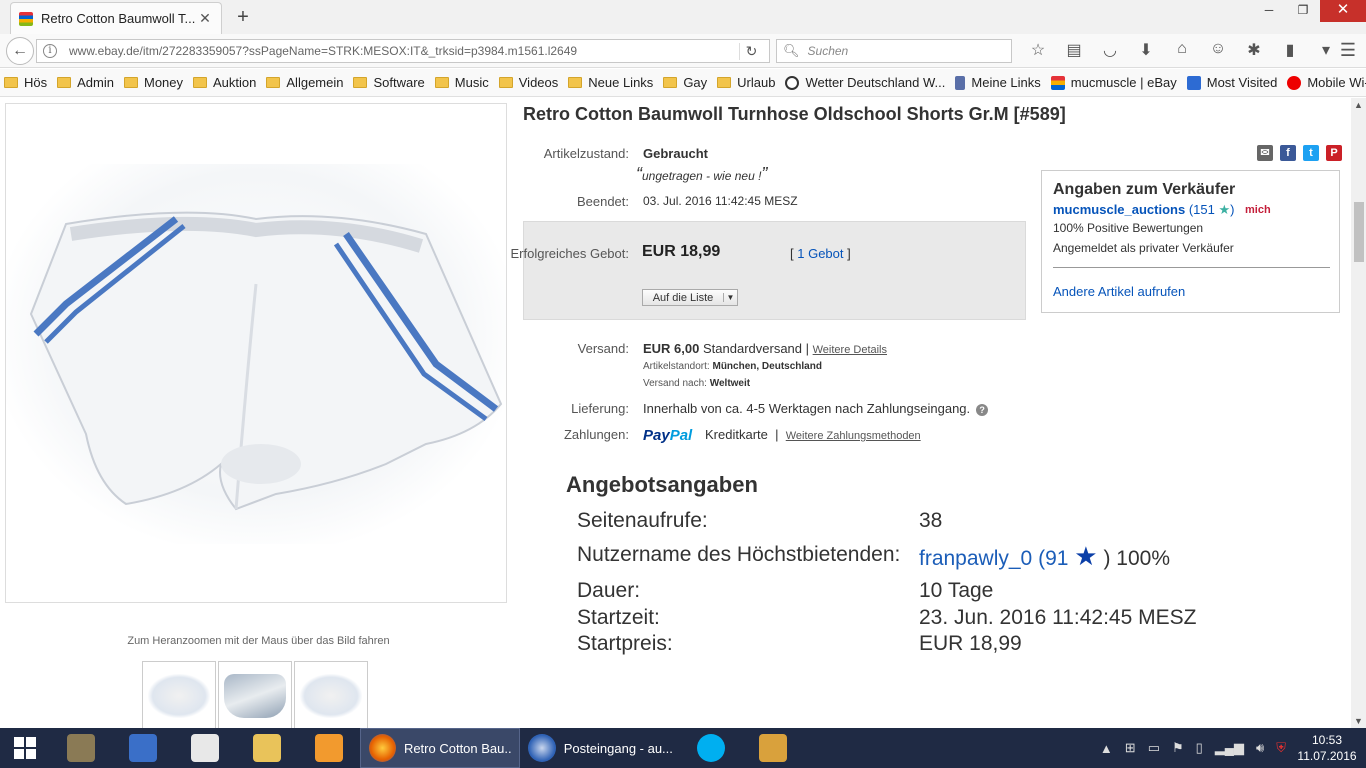 The height and width of the screenshot is (768, 1366). What do you see at coordinates (1254, 50) in the screenshot?
I see `addon-icon: ✱` at bounding box center [1254, 50].